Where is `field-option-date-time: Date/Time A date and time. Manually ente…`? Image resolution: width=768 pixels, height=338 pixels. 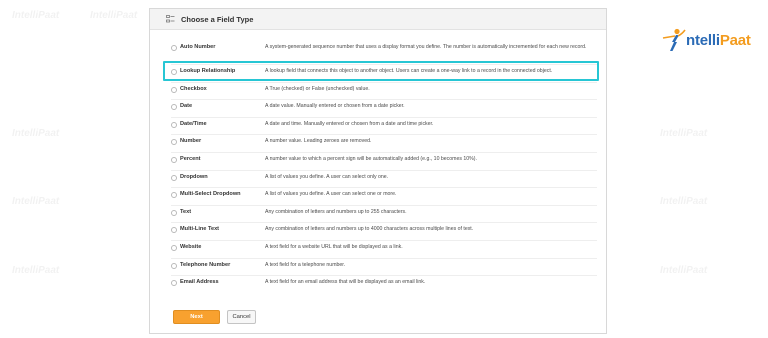 field-option-date-time: Date/Time A date and time. Manually ente… is located at coordinates (378, 127).